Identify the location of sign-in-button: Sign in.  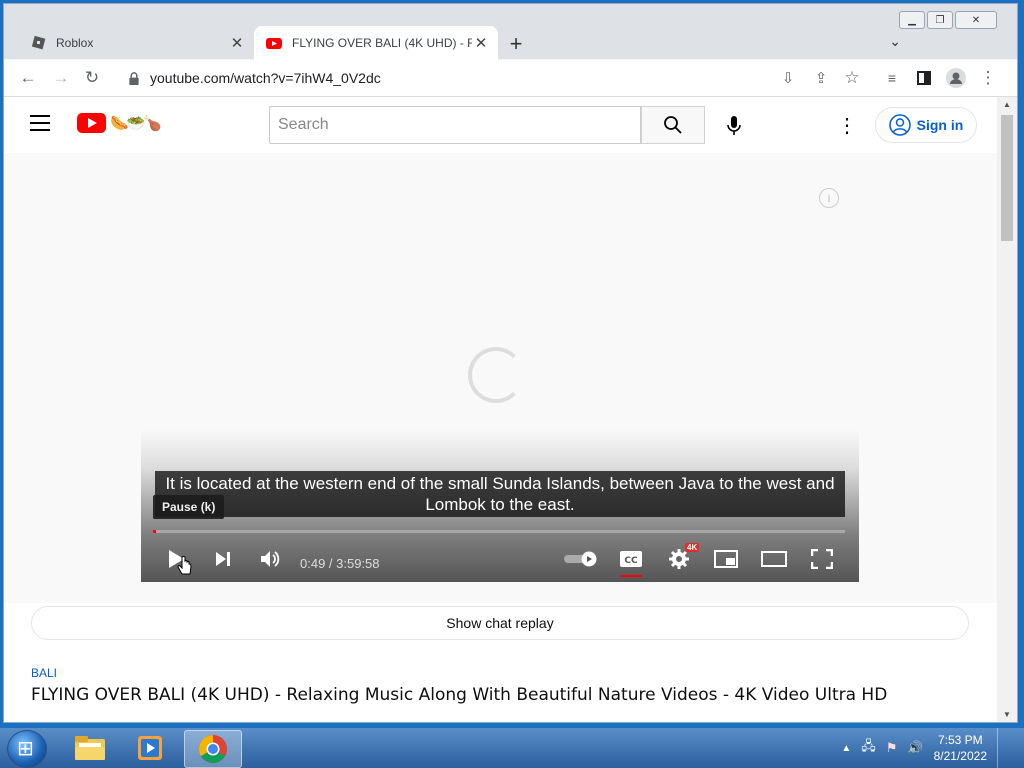
(926, 125).